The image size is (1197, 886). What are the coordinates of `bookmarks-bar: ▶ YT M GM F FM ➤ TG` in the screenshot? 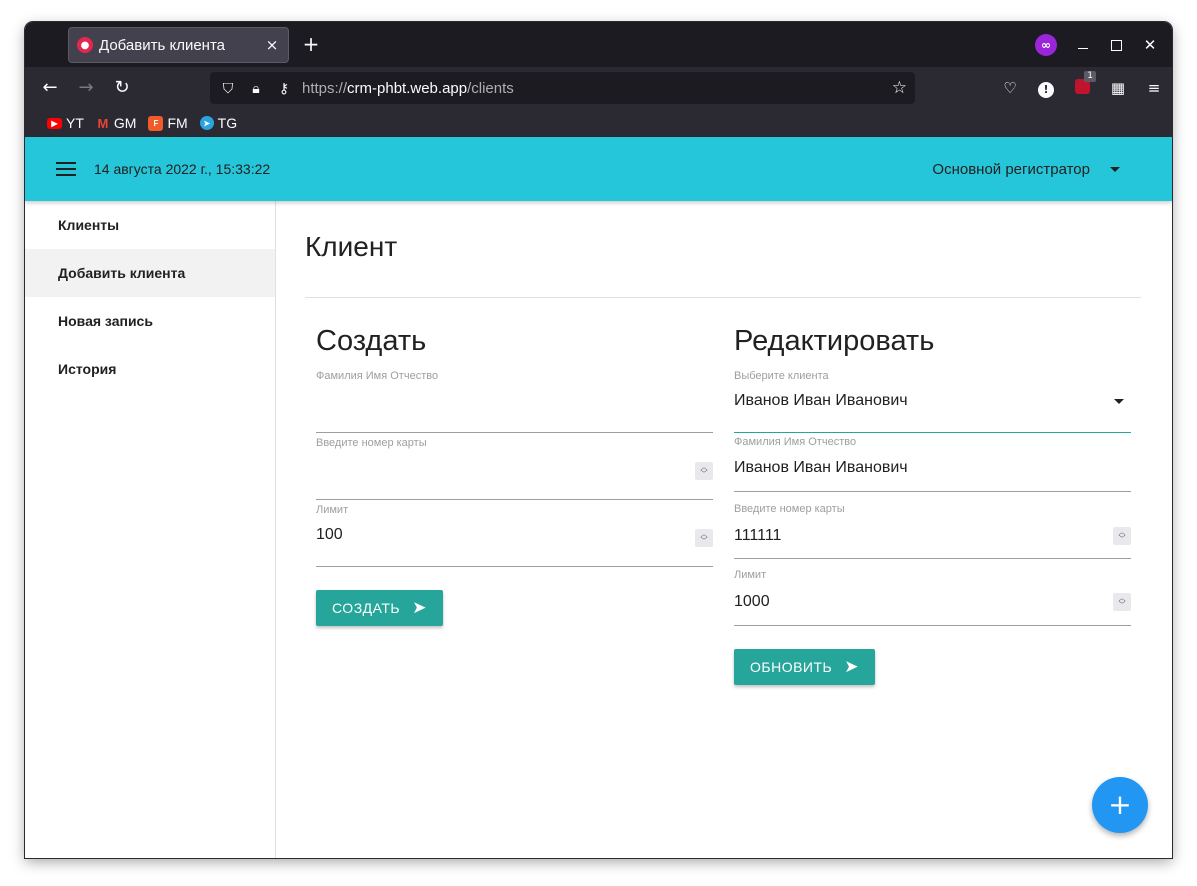 It's located at (598, 123).